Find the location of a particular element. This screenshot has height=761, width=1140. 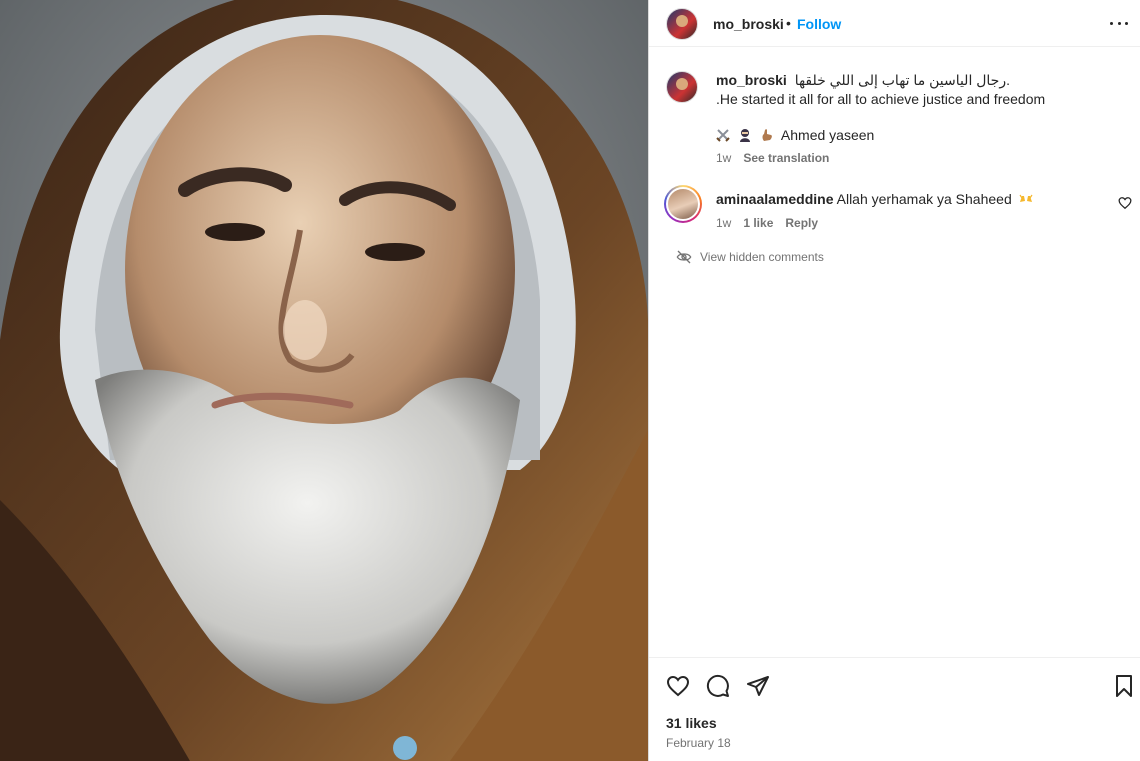

author-avatar is located at coordinates (682, 24).